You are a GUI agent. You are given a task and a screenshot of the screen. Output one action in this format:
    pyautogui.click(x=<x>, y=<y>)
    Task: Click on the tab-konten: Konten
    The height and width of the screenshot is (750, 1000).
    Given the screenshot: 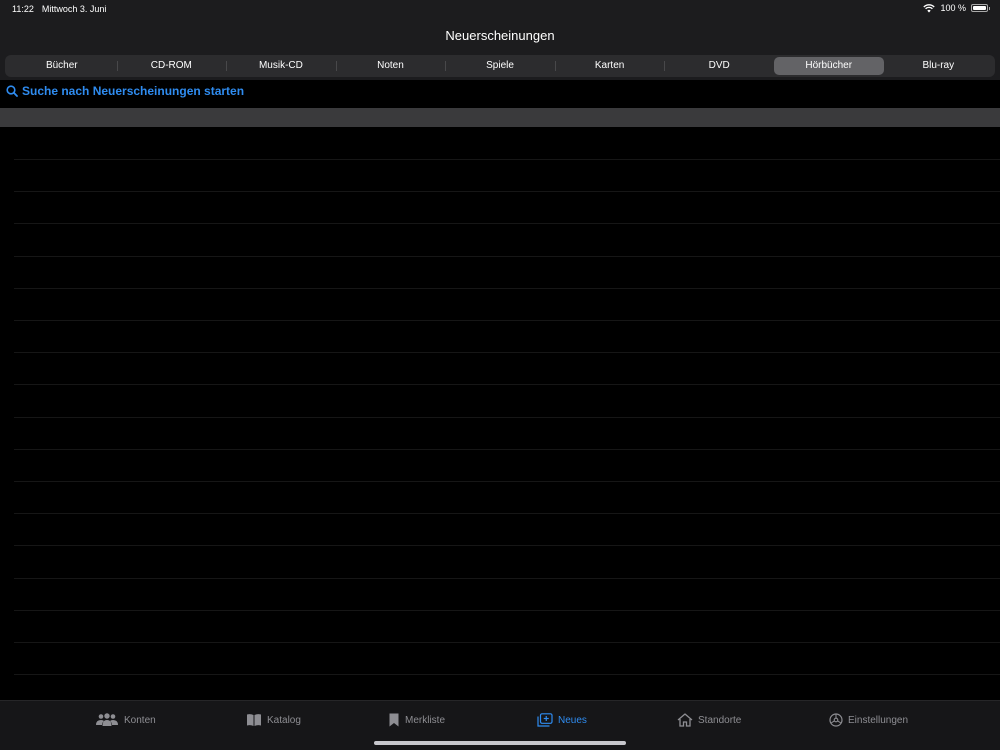 What is the action you would take?
    pyautogui.click(x=125, y=720)
    